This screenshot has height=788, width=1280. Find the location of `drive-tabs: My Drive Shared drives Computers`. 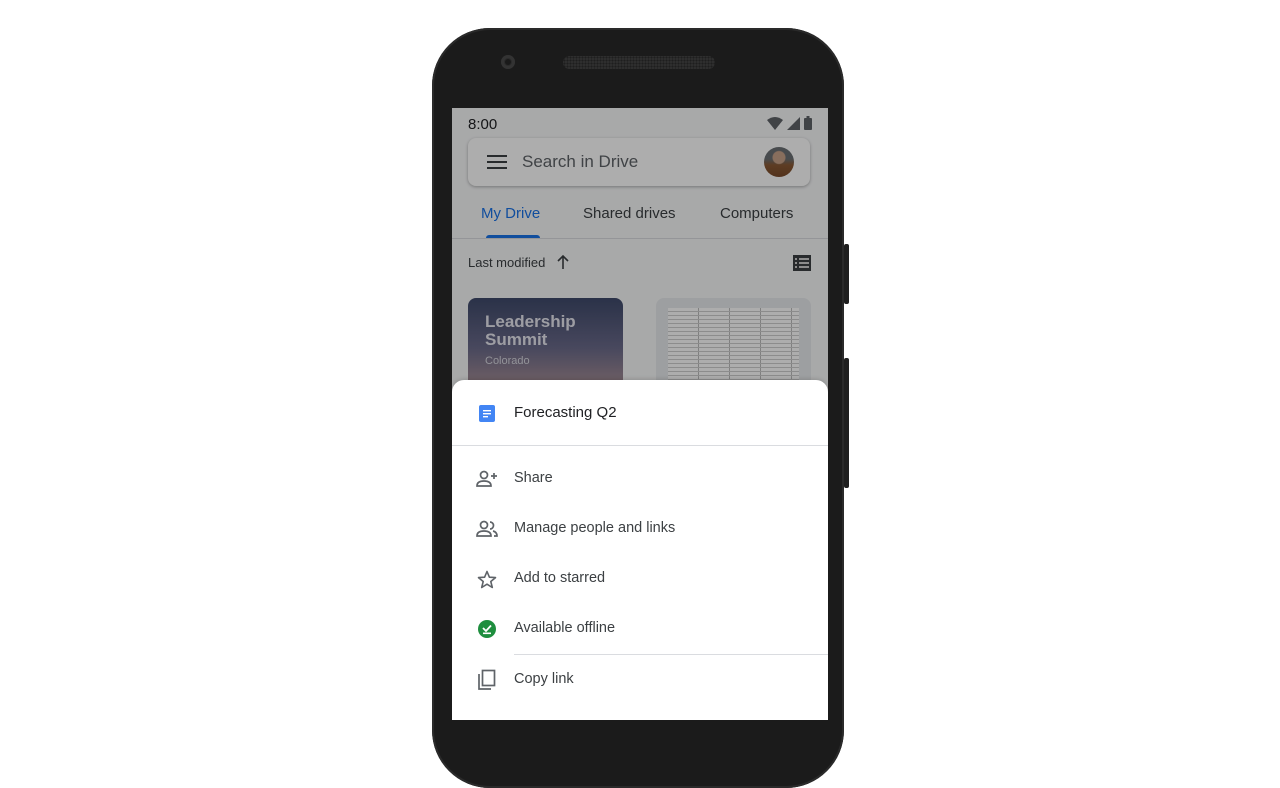

drive-tabs: My Drive Shared drives Computers is located at coordinates (640, 215).